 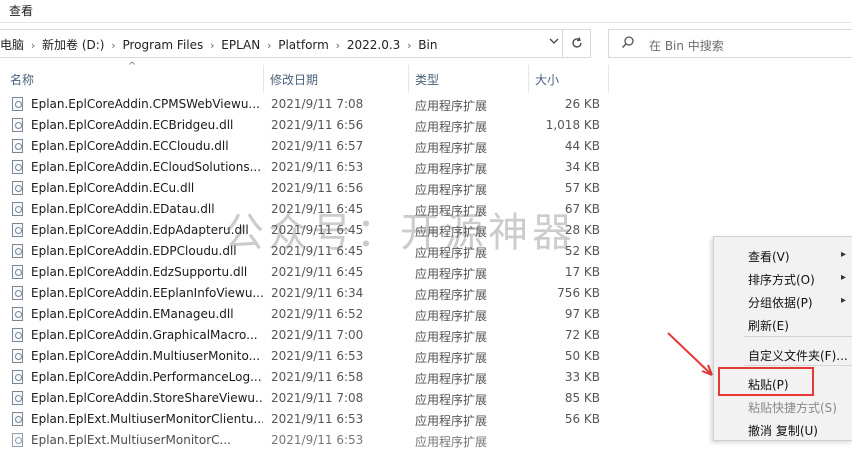 I want to click on file-date: 2021/9/11 7:08, so click(x=317, y=104).